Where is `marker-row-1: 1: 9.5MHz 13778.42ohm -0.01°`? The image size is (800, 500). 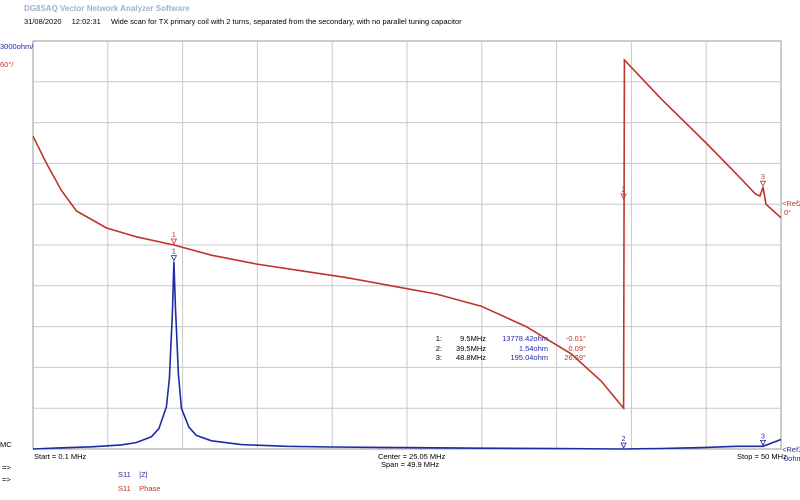
marker-row-1: 1: 9.5MHz 13778.42ohm -0.01° is located at coordinates (508, 339).